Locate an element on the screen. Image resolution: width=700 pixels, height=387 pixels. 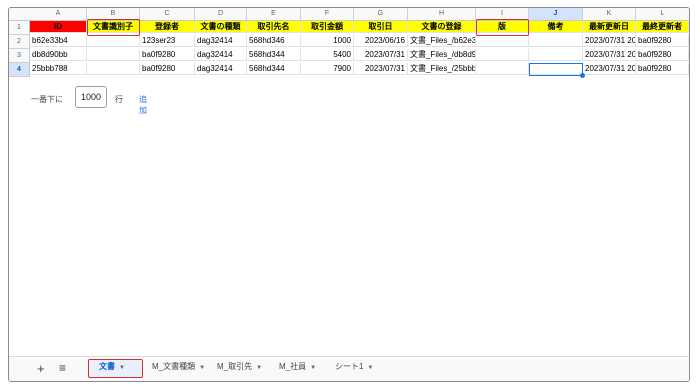
column-header-g: G is located at coordinates (381, 14).